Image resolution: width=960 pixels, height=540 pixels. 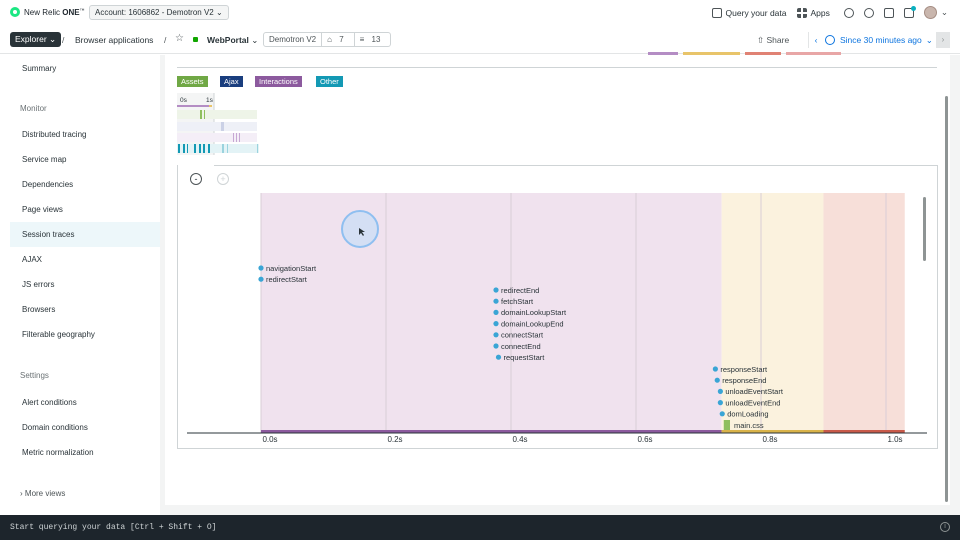 What do you see at coordinates (291, 268) in the screenshot?
I see `event-label: navigationStart` at bounding box center [291, 268].